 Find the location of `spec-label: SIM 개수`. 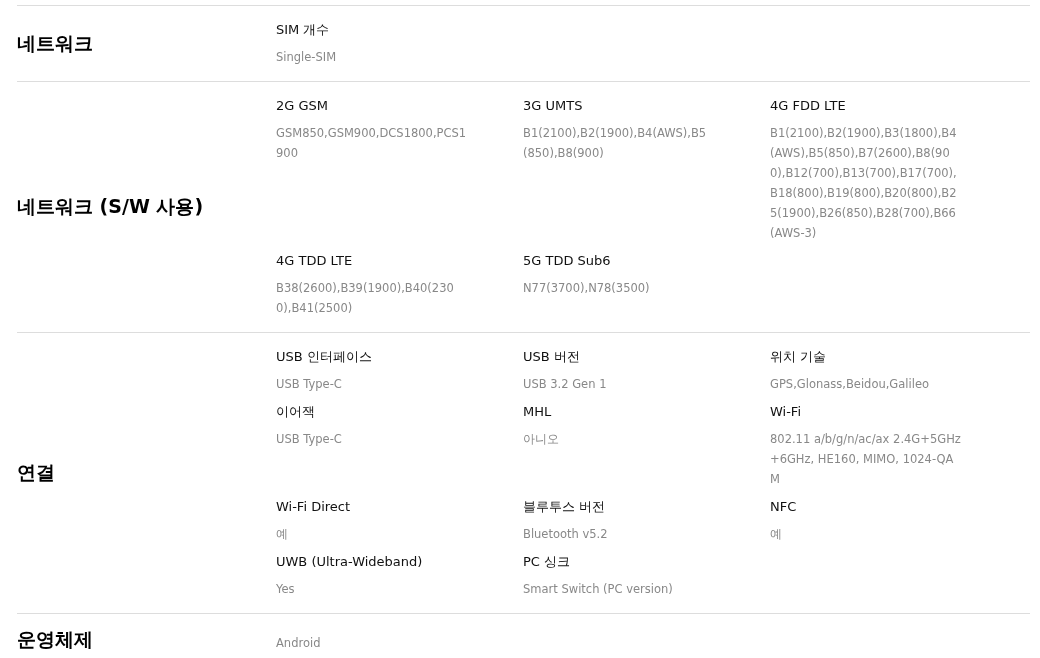

spec-label: SIM 개수 is located at coordinates (303, 30).